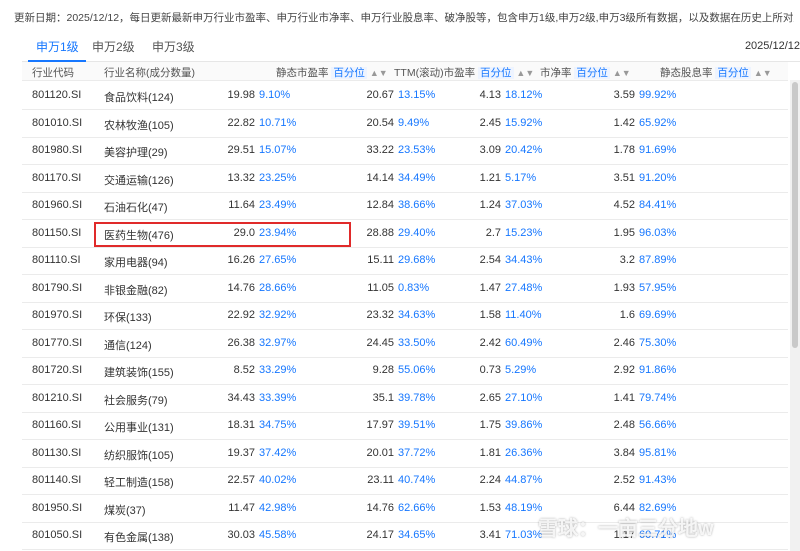 Image resolution: width=800 pixels, height=551 pixels. I want to click on cell-ttm: 24.17, so click(380, 535).